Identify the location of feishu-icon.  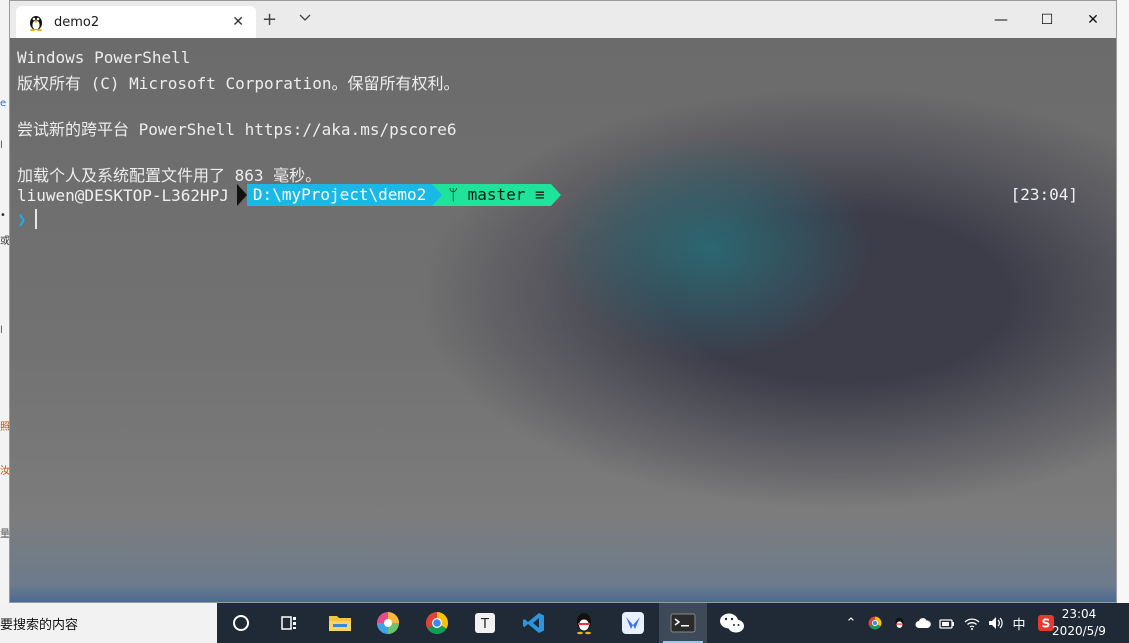
(633, 623).